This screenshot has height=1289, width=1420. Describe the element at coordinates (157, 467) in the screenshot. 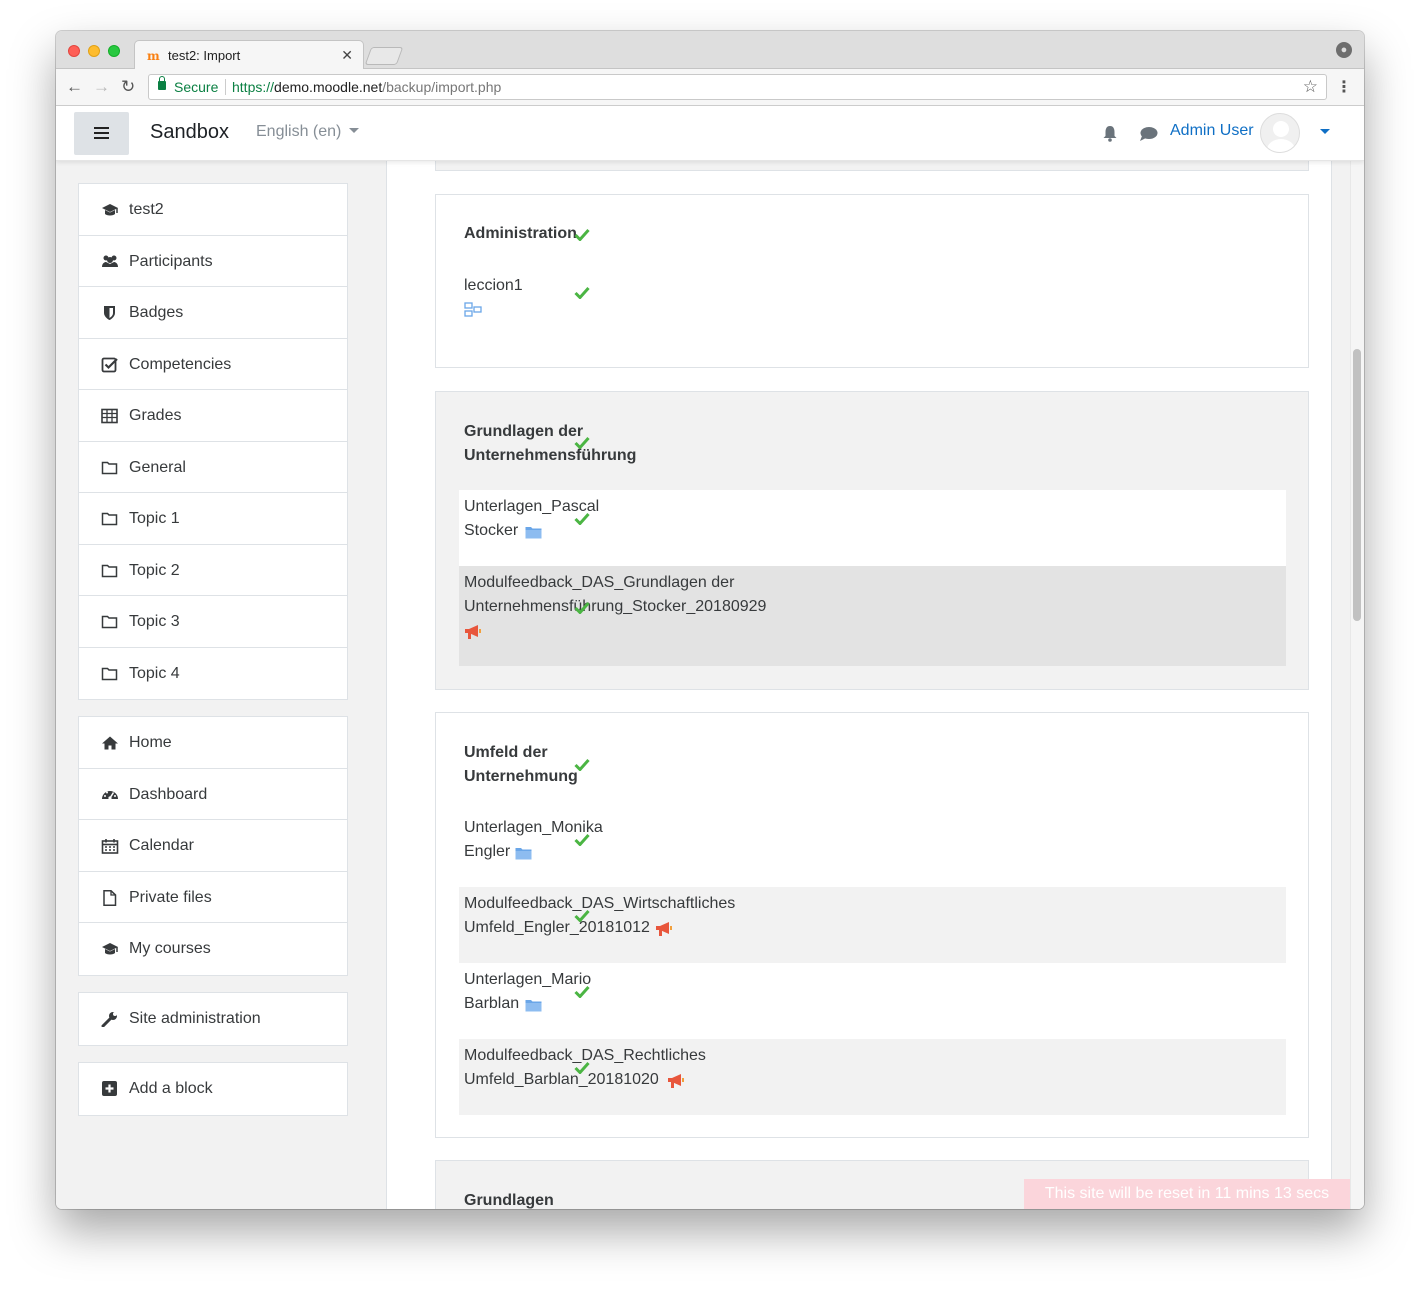

I see `nav-item-label: General` at that location.